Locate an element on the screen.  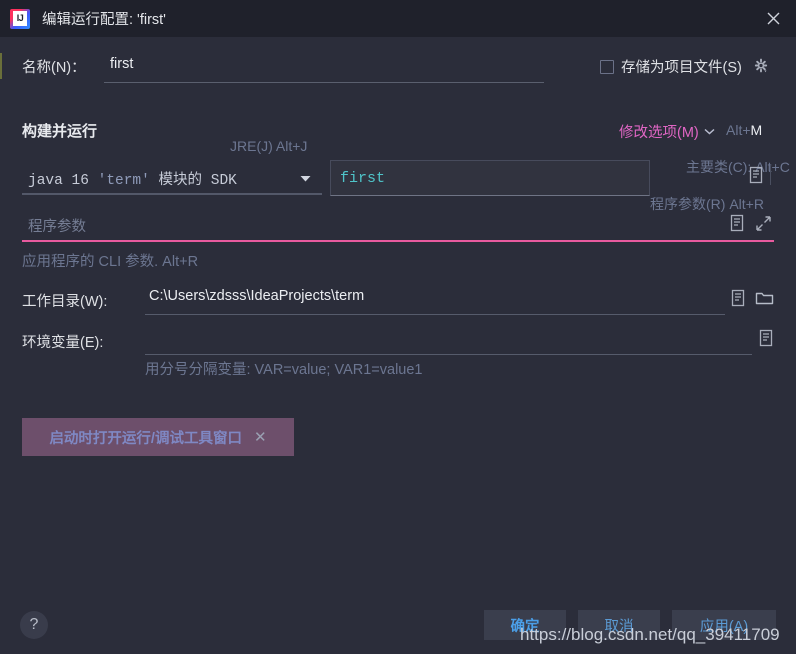
dialog-title: 编辑运行配置: 'first' is located at coordinates (104, 20).